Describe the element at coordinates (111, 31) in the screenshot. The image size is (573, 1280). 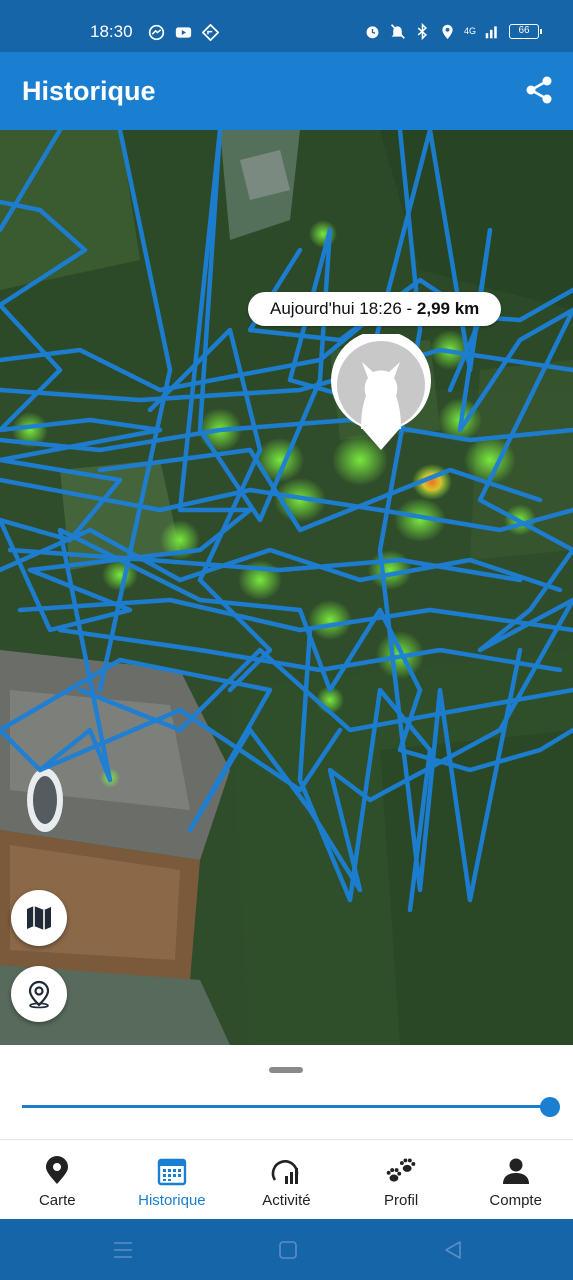
I see `status-time: 18:30` at that location.